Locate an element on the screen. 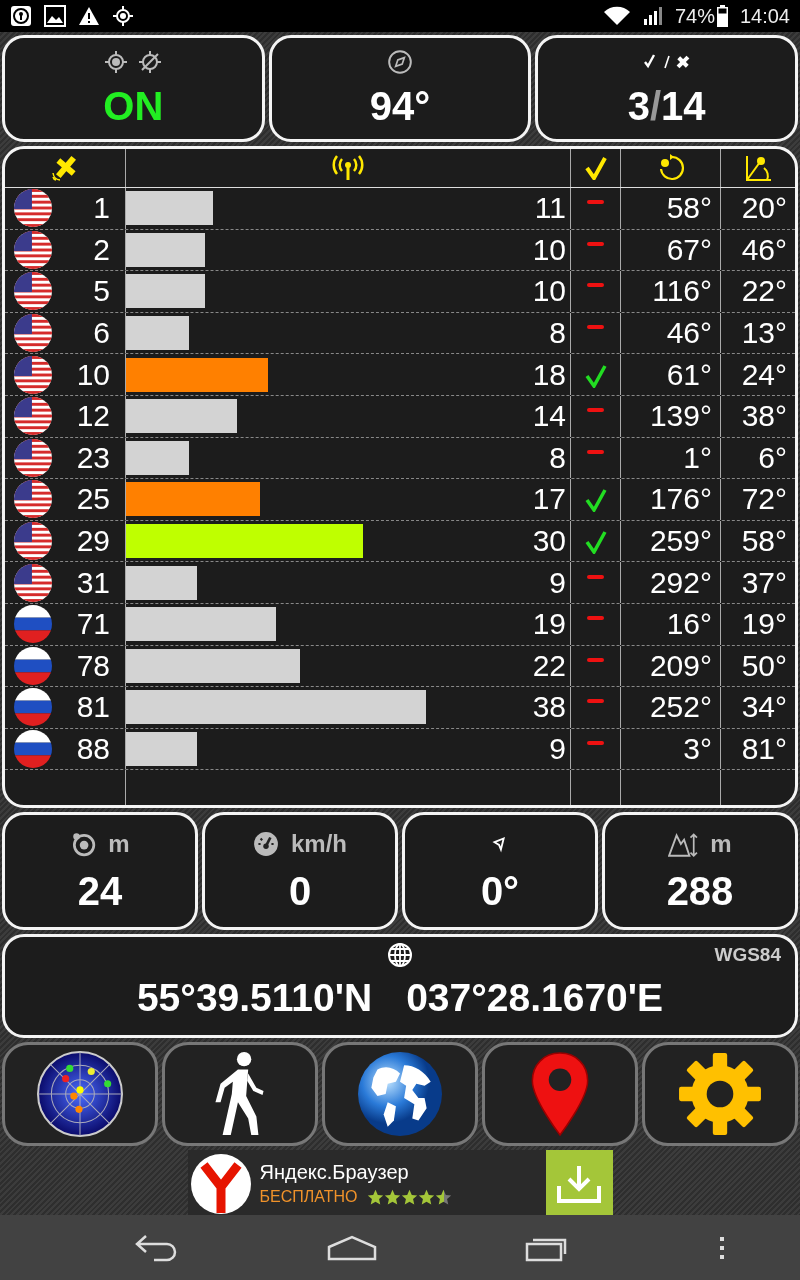  azimuth-value: 61° is located at coordinates (689, 374).